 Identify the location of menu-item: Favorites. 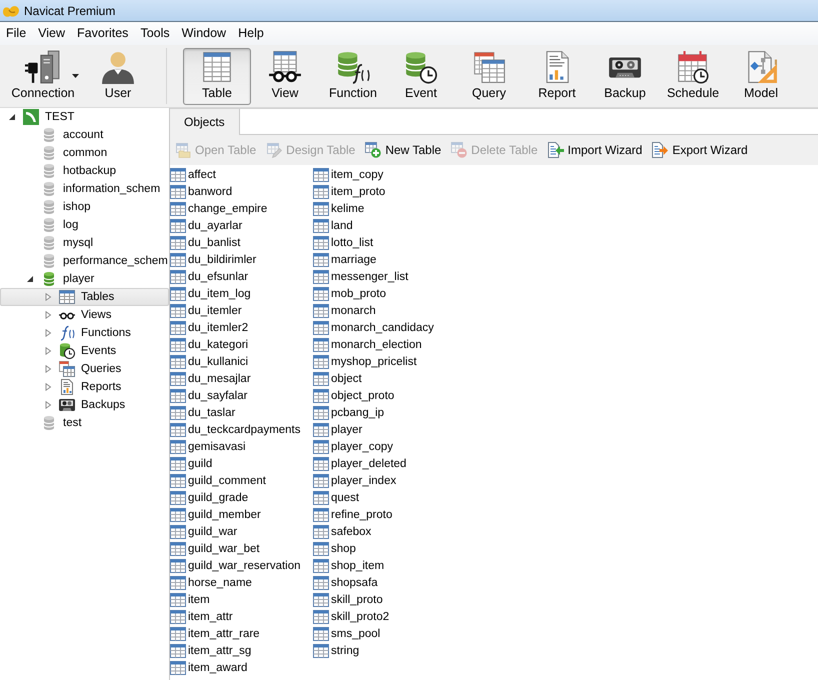
(102, 33).